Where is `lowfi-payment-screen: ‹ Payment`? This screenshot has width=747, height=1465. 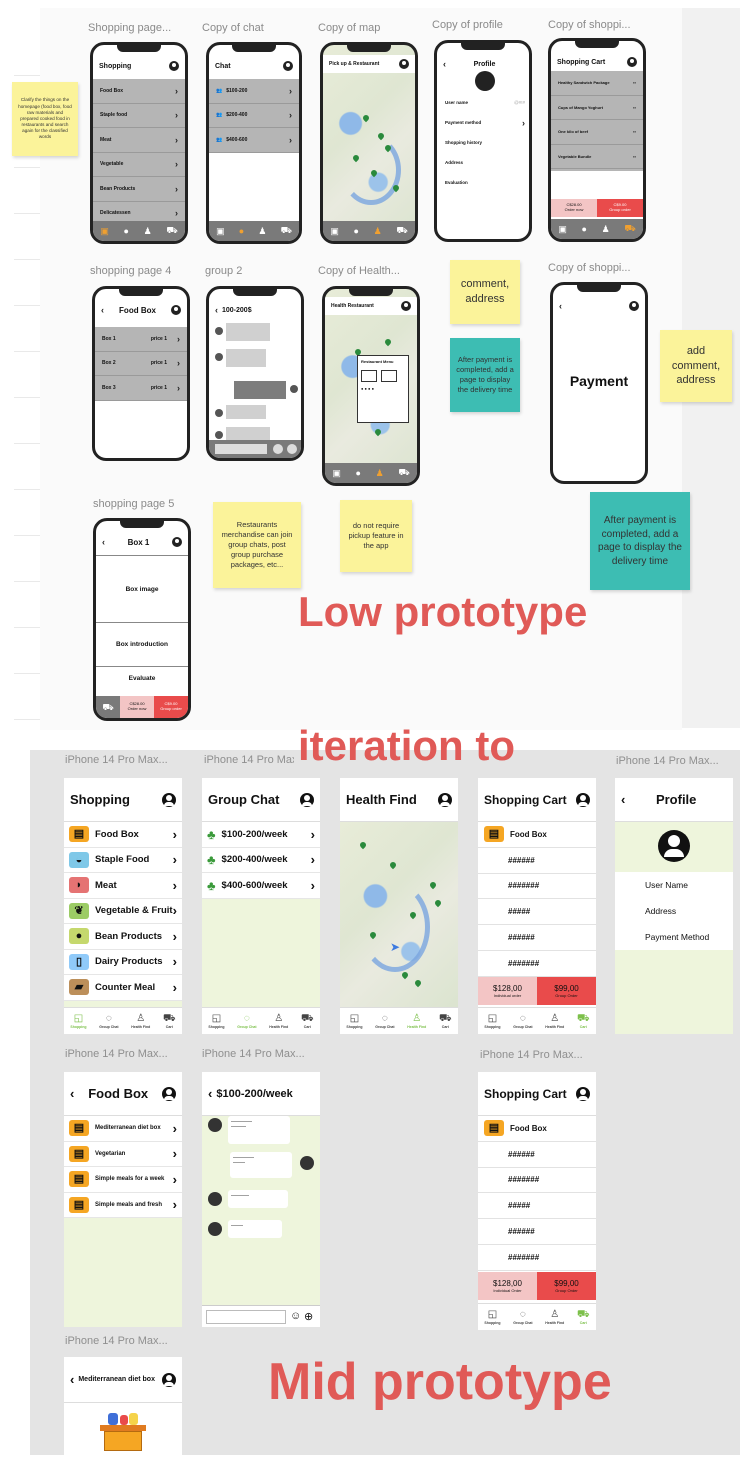 lowfi-payment-screen: ‹ Payment is located at coordinates (599, 383).